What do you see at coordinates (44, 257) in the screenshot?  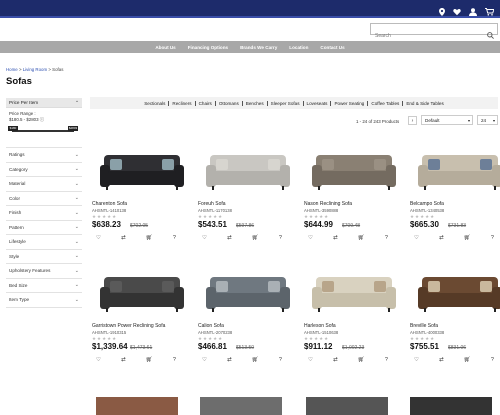 I see `facet-style: Style ⌄` at bounding box center [44, 257].